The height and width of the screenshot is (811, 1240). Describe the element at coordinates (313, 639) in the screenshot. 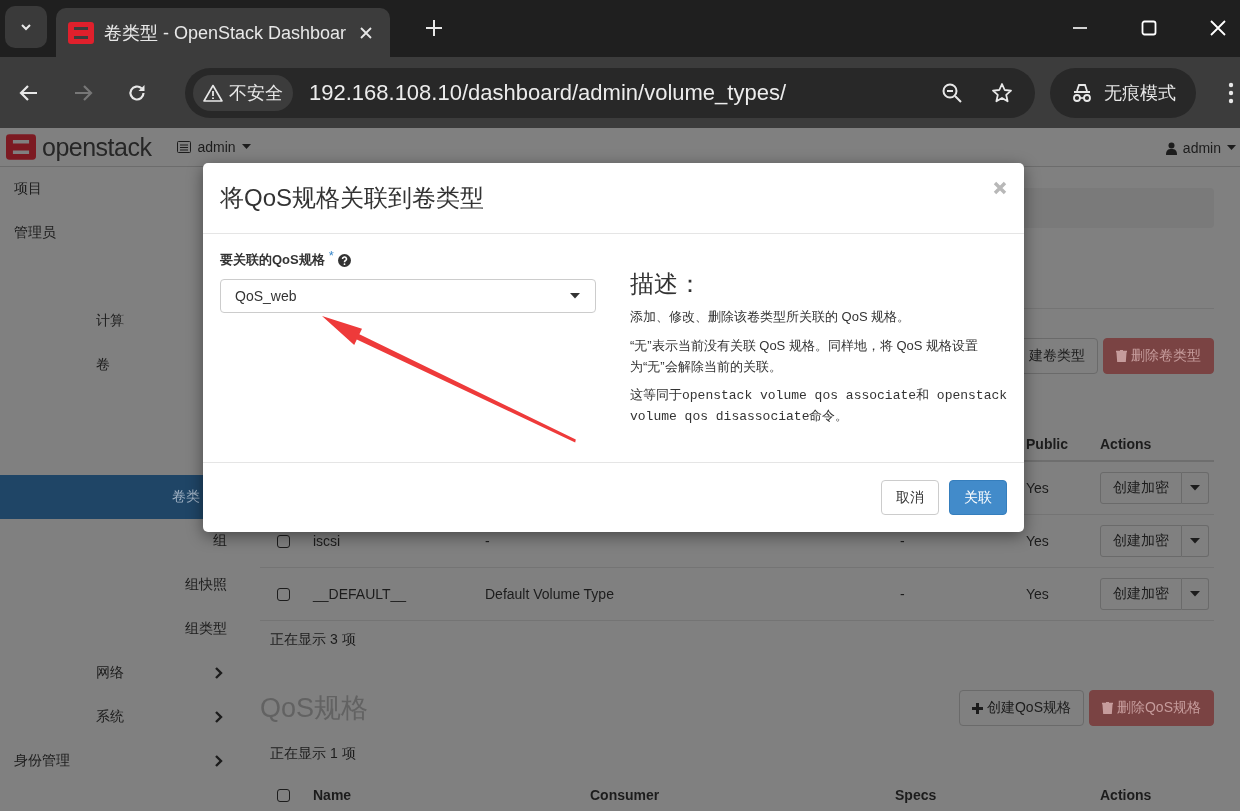

I see `item-count: 正在显示 3 项` at that location.